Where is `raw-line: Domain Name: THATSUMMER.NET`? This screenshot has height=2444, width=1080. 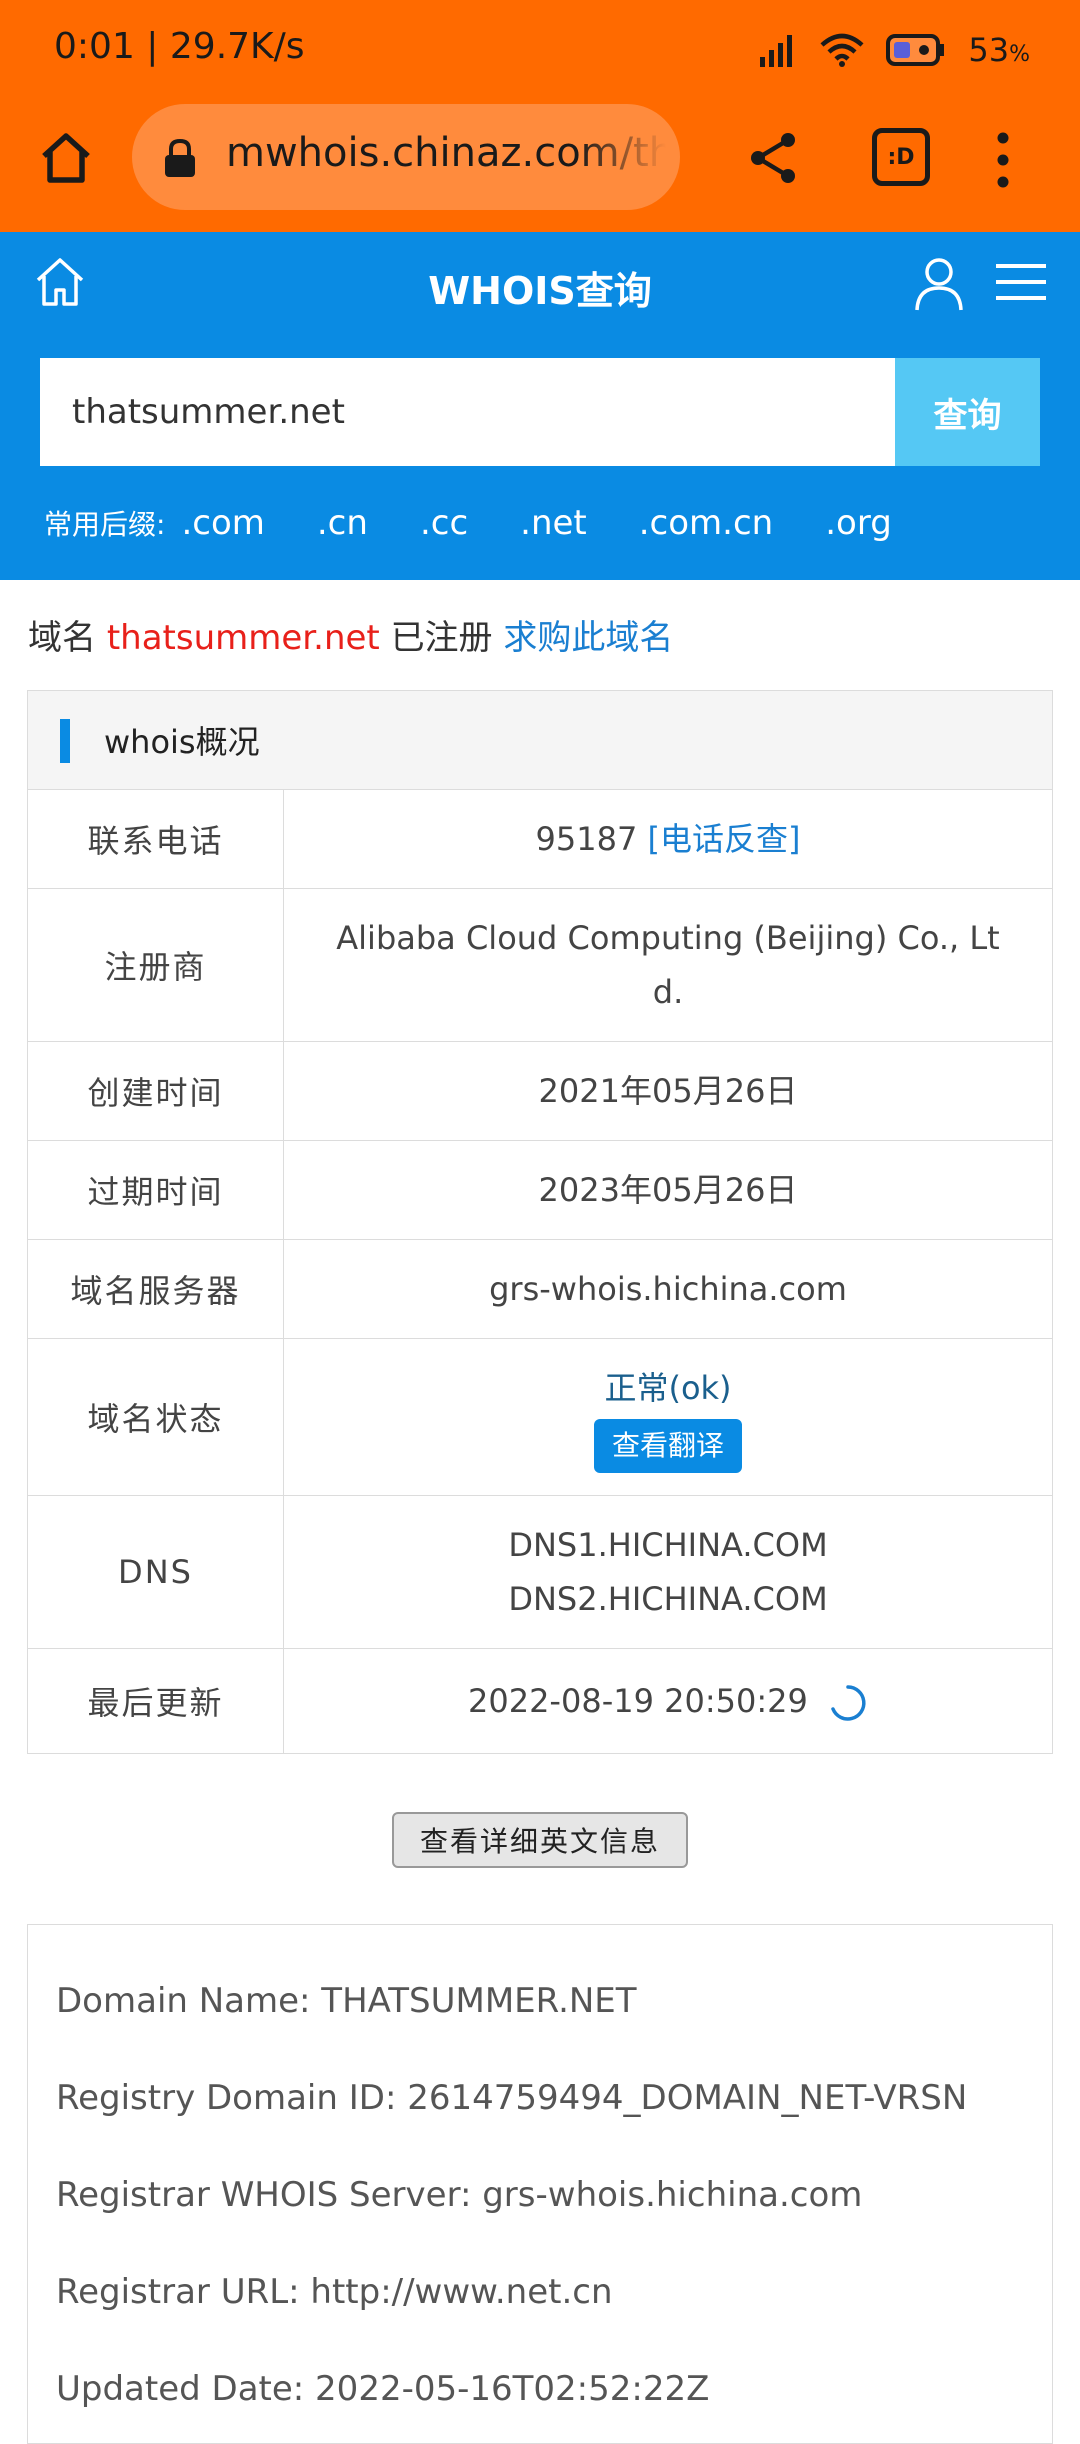 raw-line: Domain Name: THATSUMMER.NET is located at coordinates (346, 2001).